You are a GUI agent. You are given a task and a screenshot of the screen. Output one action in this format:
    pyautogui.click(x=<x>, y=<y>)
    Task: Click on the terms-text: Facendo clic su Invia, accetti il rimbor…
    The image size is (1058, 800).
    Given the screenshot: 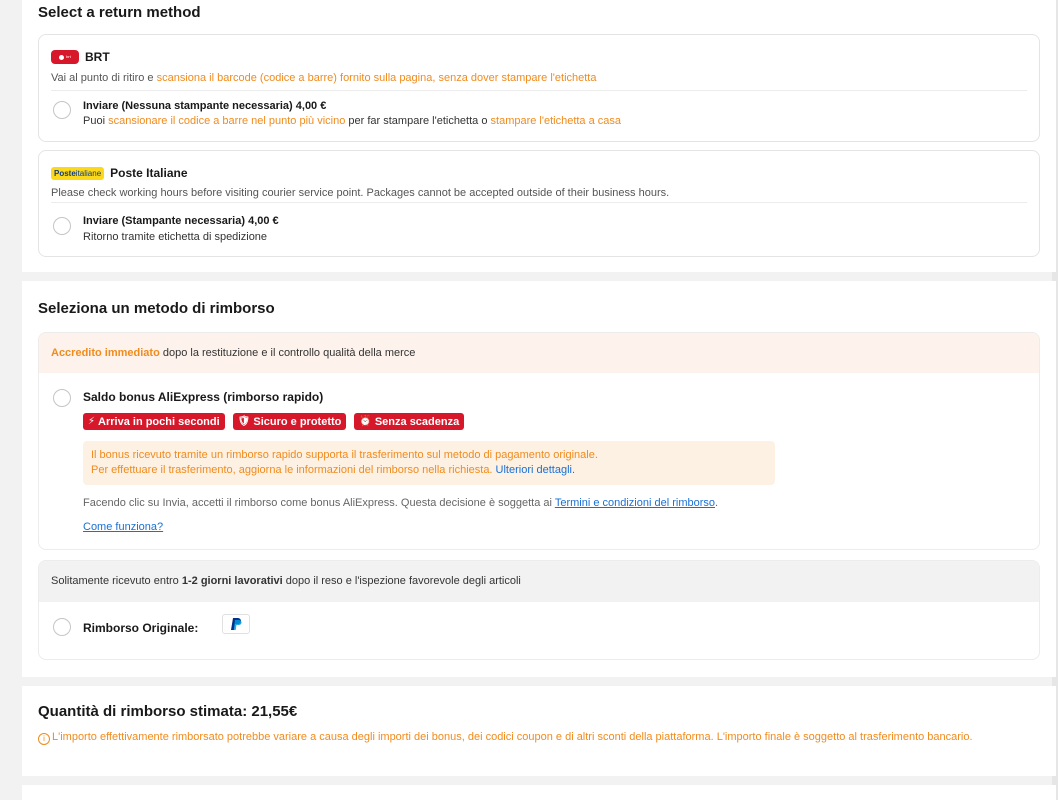 What is the action you would take?
    pyautogui.click(x=401, y=503)
    